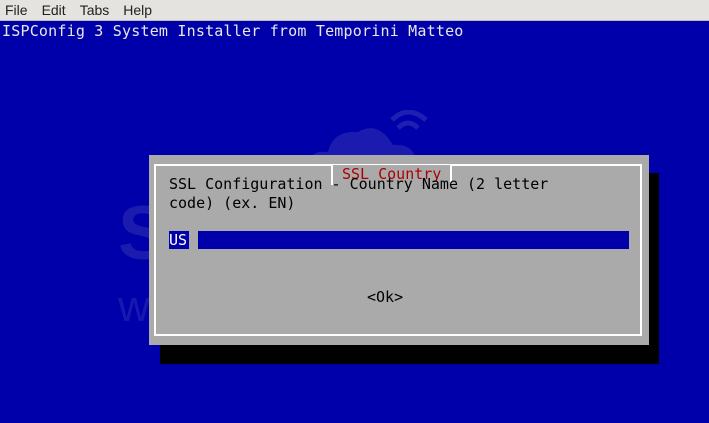  Describe the element at coordinates (54, 10) in the screenshot. I see `menu-edit: Edit` at that location.